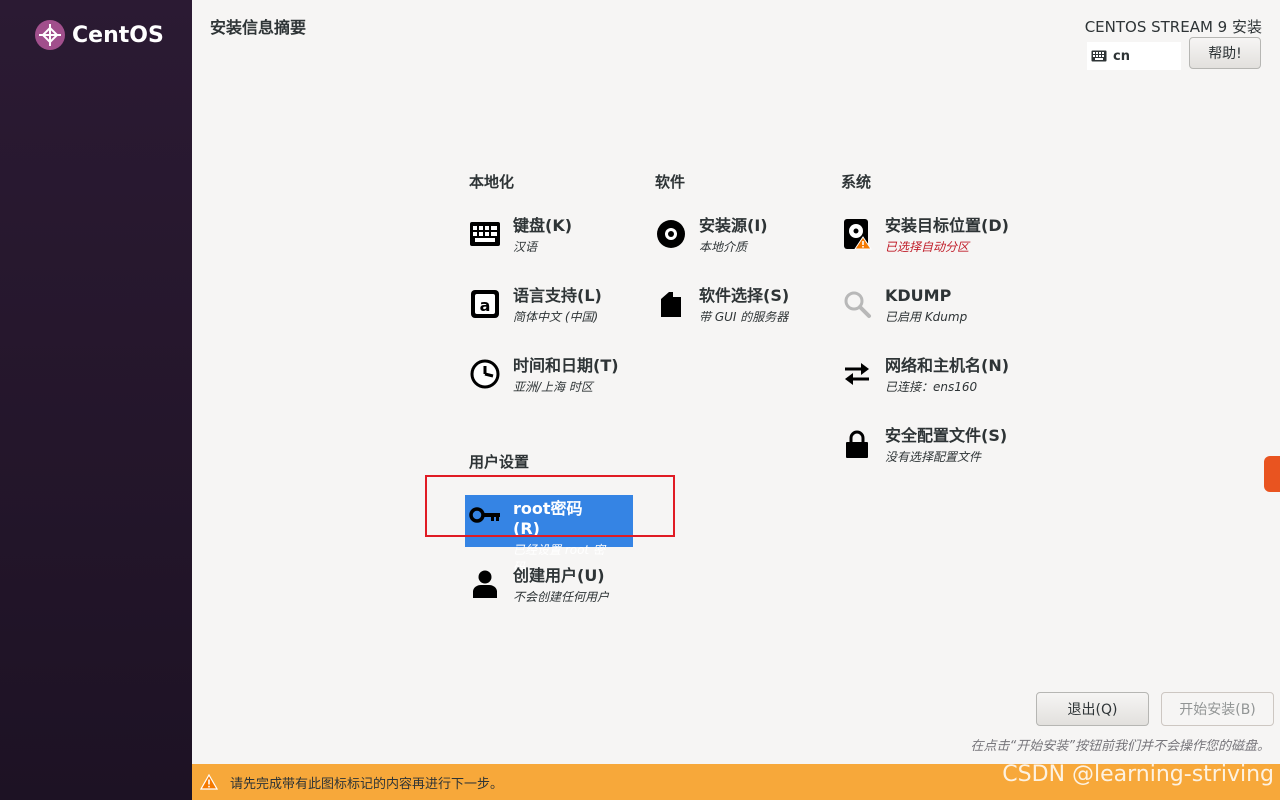 Image resolution: width=1280 pixels, height=800 pixels. I want to click on spoke-destination-title: 安装目标位置(D), so click(947, 225).